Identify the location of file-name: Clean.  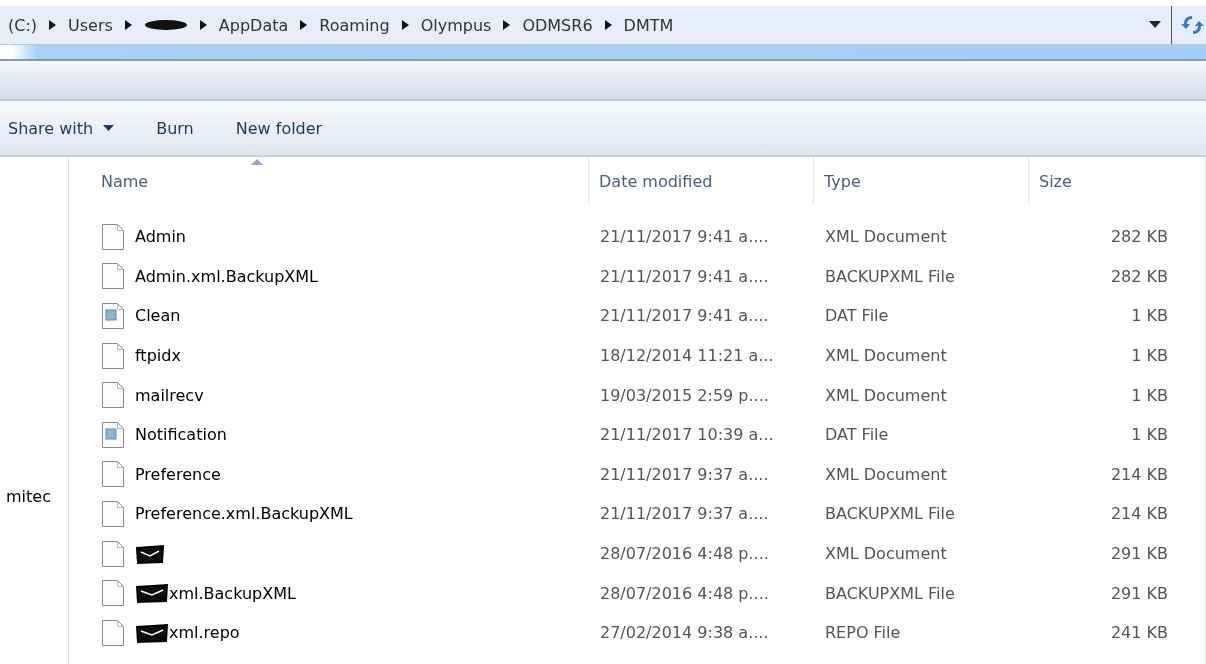
(158, 316).